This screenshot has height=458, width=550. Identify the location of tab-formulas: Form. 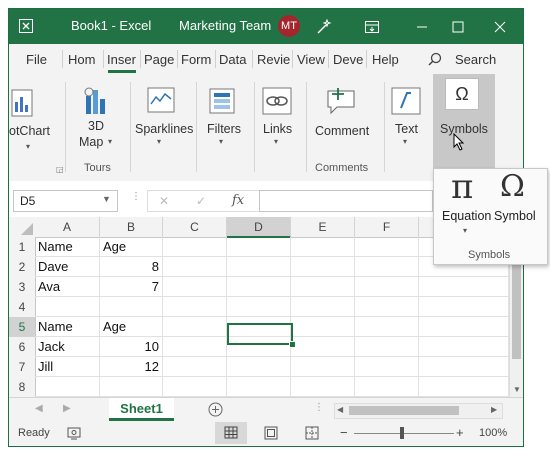
(196, 59).